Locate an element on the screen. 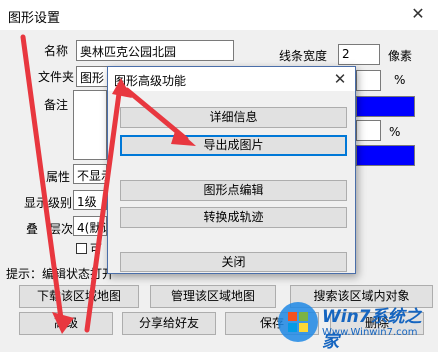 This screenshot has width=438, height=352. windows-logo-icon is located at coordinates (298, 322).